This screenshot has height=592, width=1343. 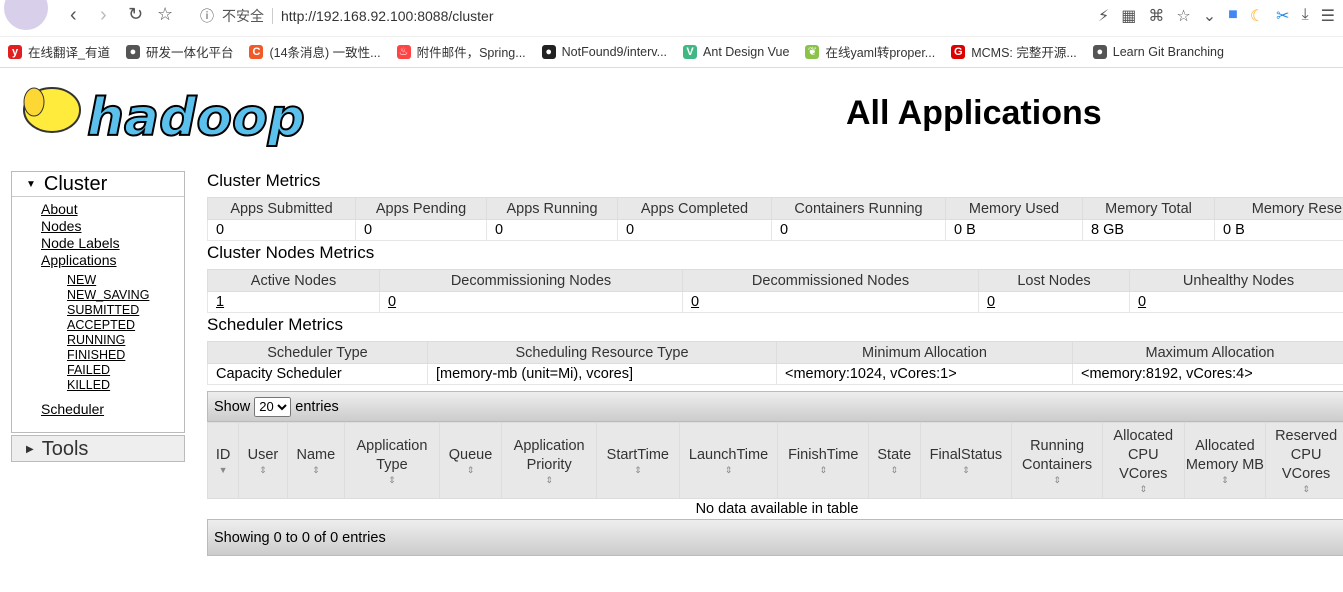 I want to click on apps-icon: ■, so click(x=1233, y=16).